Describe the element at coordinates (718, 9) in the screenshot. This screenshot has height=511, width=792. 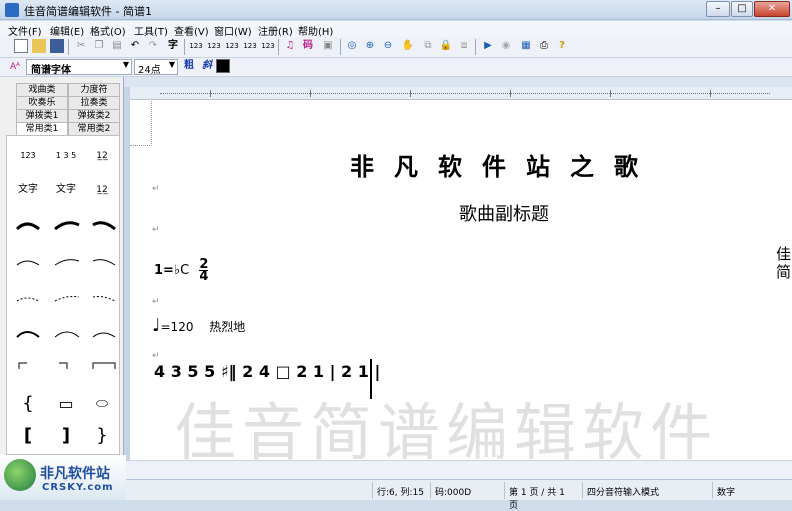
I see `minimize-button: –` at that location.